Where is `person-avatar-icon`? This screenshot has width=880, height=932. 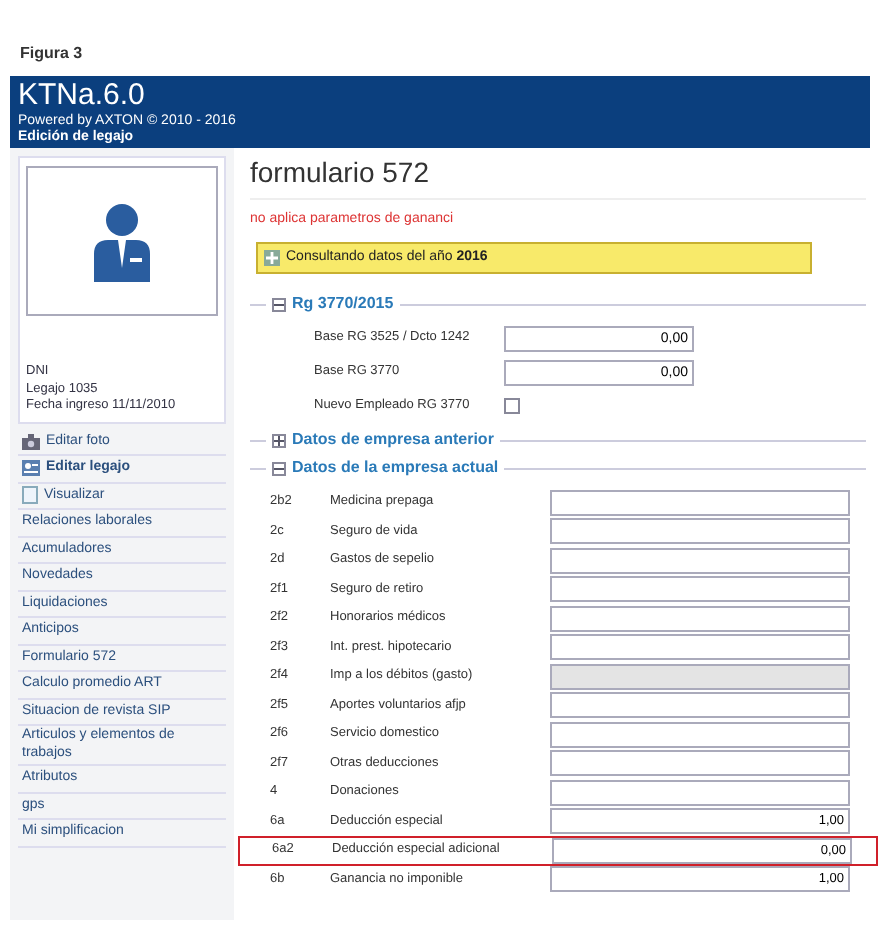
person-avatar-icon is located at coordinates (122, 241).